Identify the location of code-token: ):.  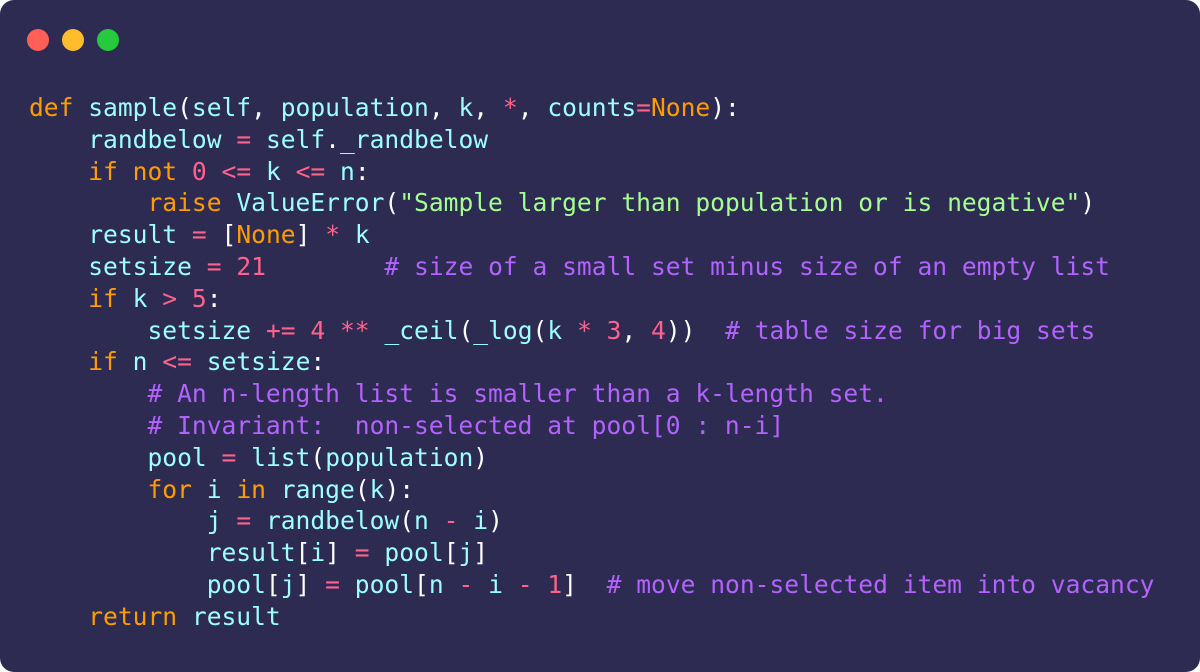
(399, 489).